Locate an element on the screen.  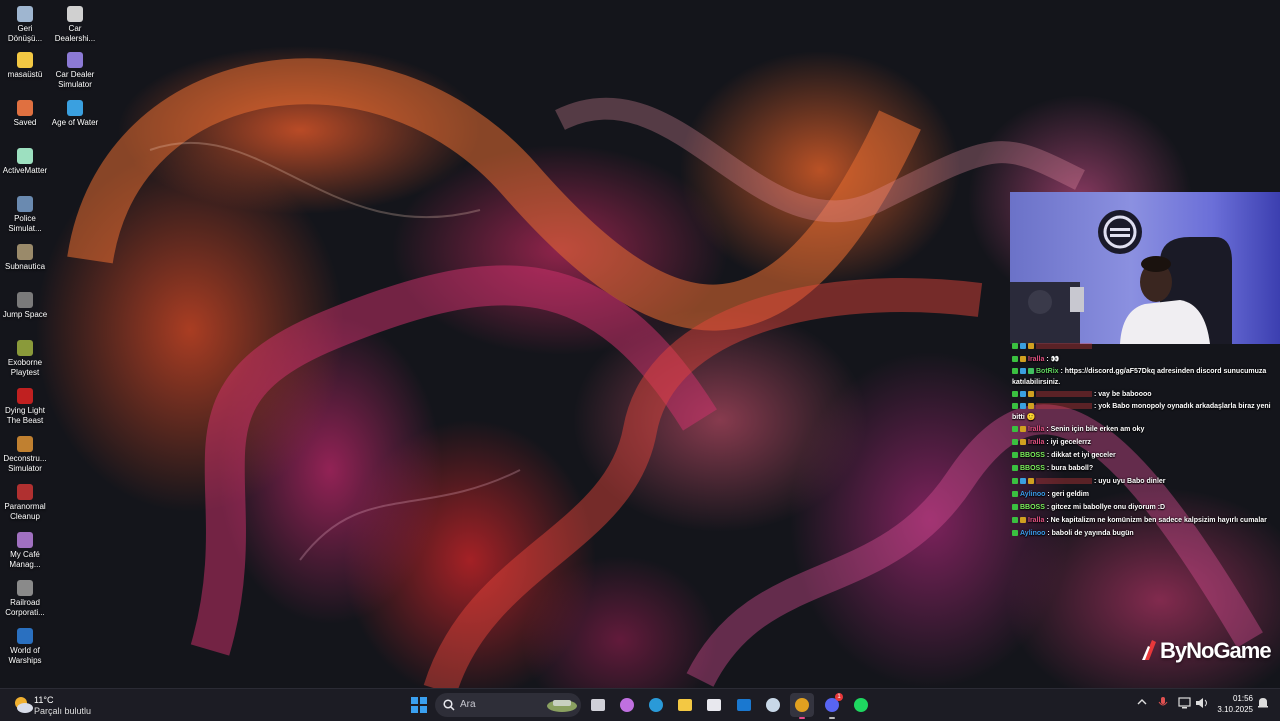
file-explorer-button is located at coordinates (685, 705).